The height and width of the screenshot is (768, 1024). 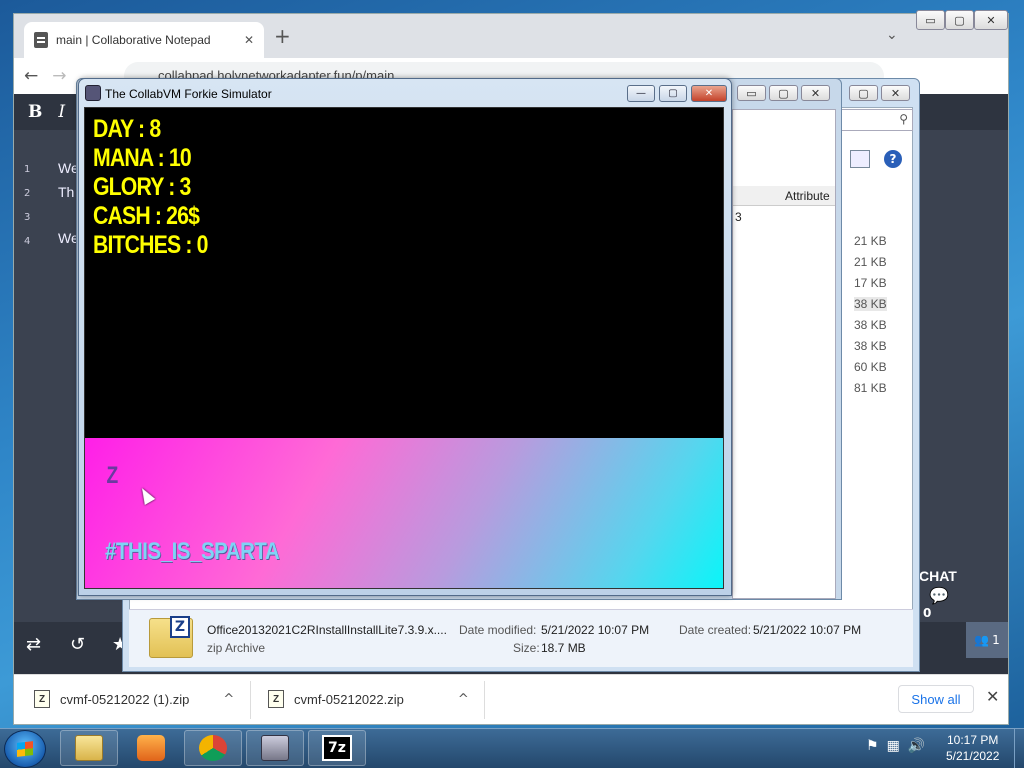 I want to click on folder-icon, so click(x=89, y=748).